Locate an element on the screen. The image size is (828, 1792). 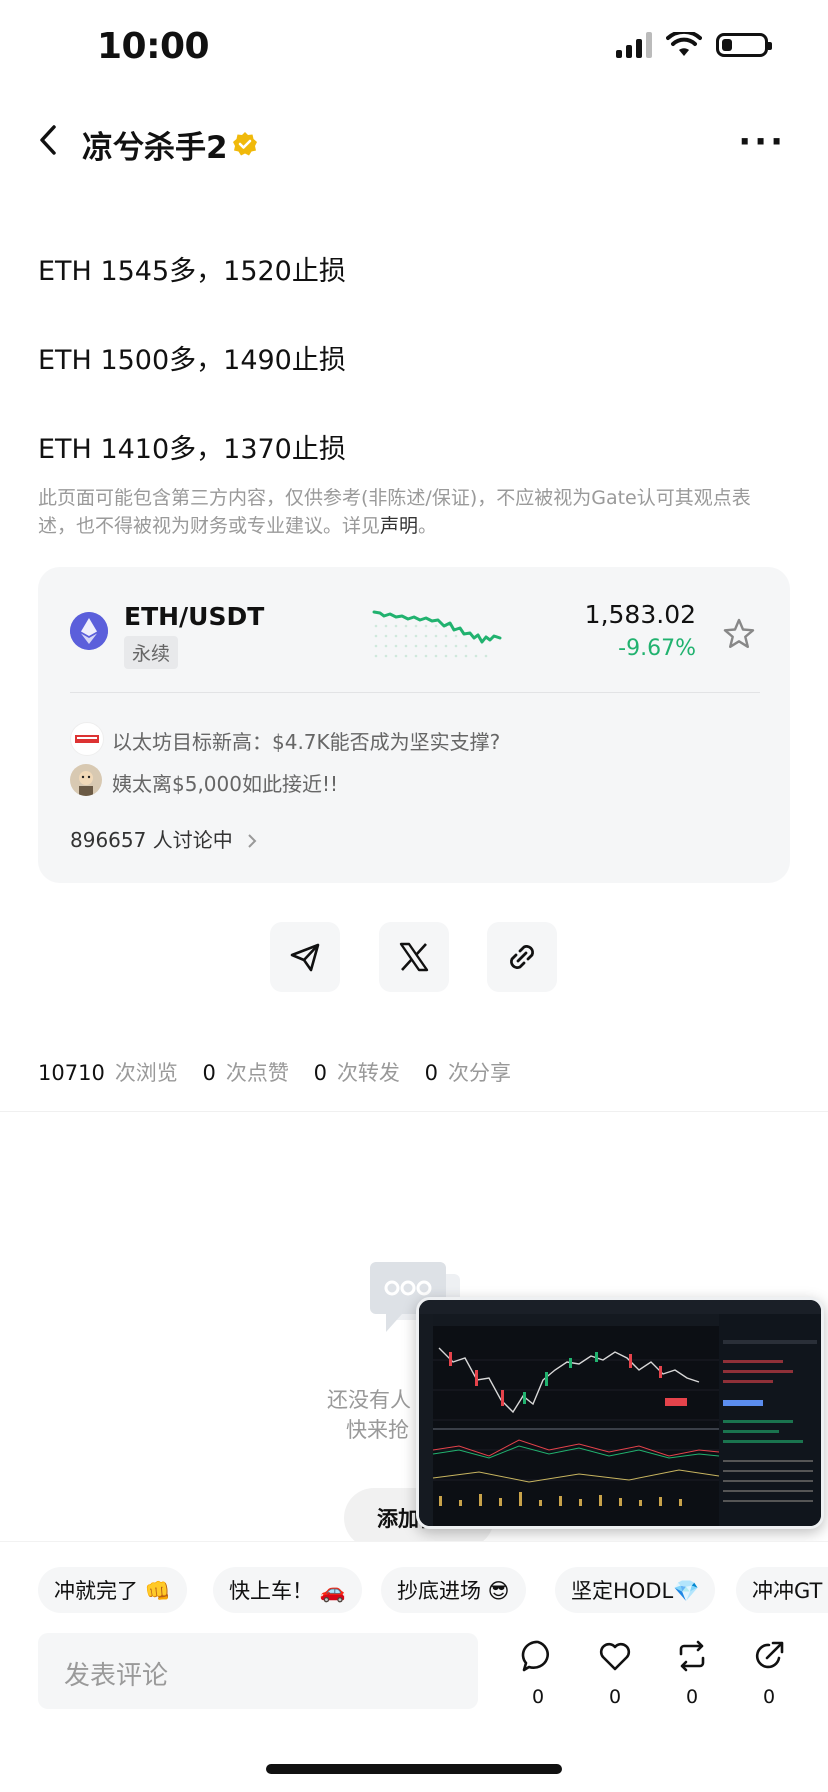
sparkline-chart is located at coordinates (437, 634).